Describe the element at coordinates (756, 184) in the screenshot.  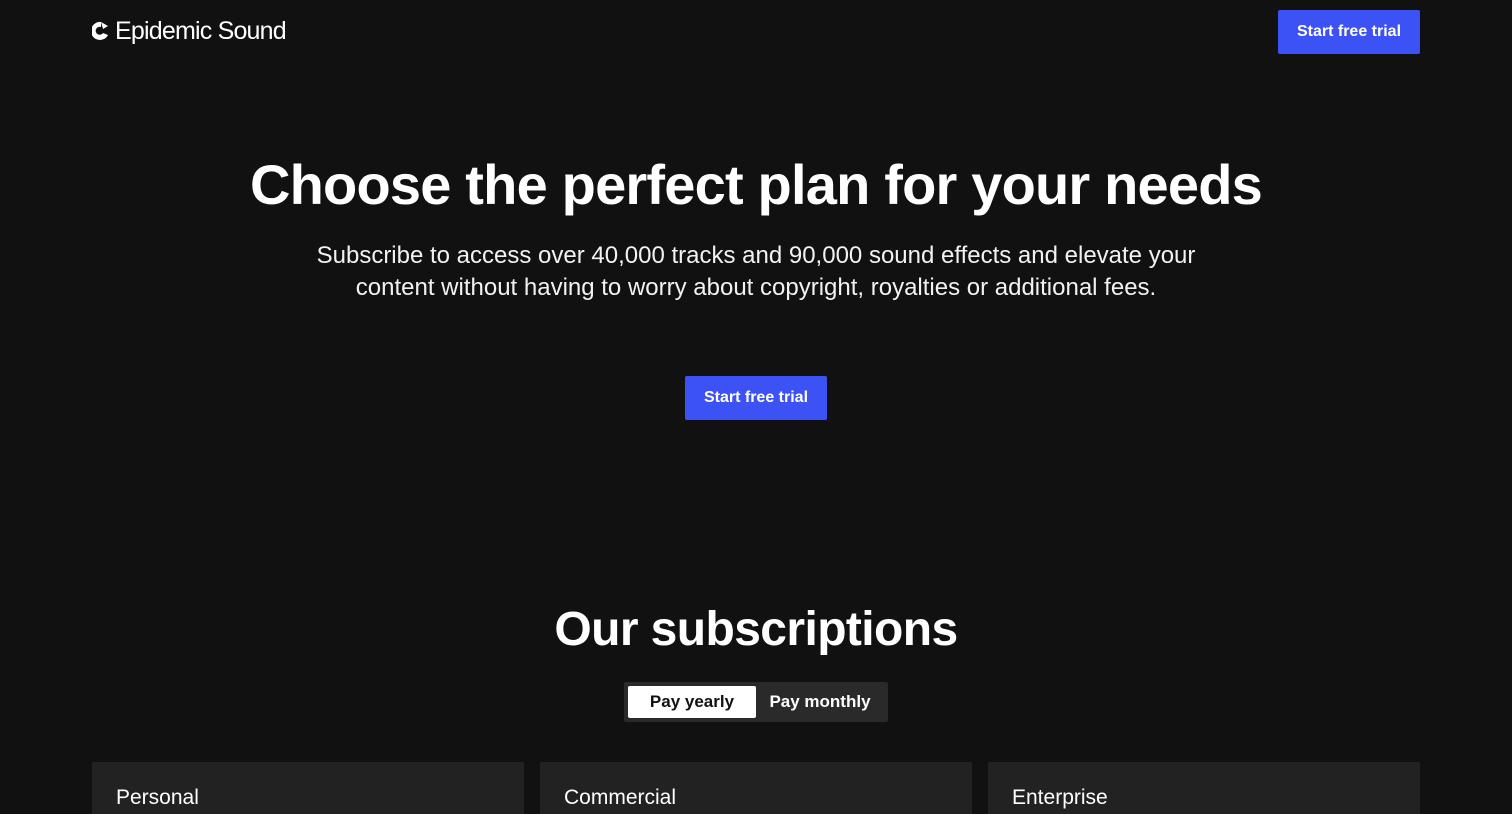
I see `hero-title: Choose the perfect plan for your needs` at that location.